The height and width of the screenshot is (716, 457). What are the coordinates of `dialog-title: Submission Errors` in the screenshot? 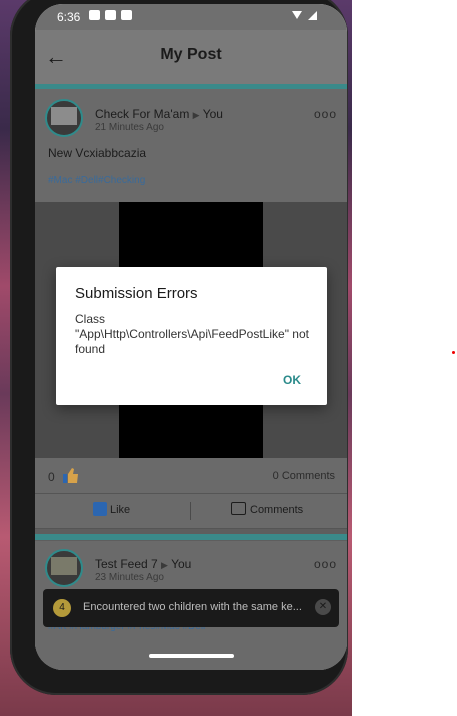 It's located at (136, 293).